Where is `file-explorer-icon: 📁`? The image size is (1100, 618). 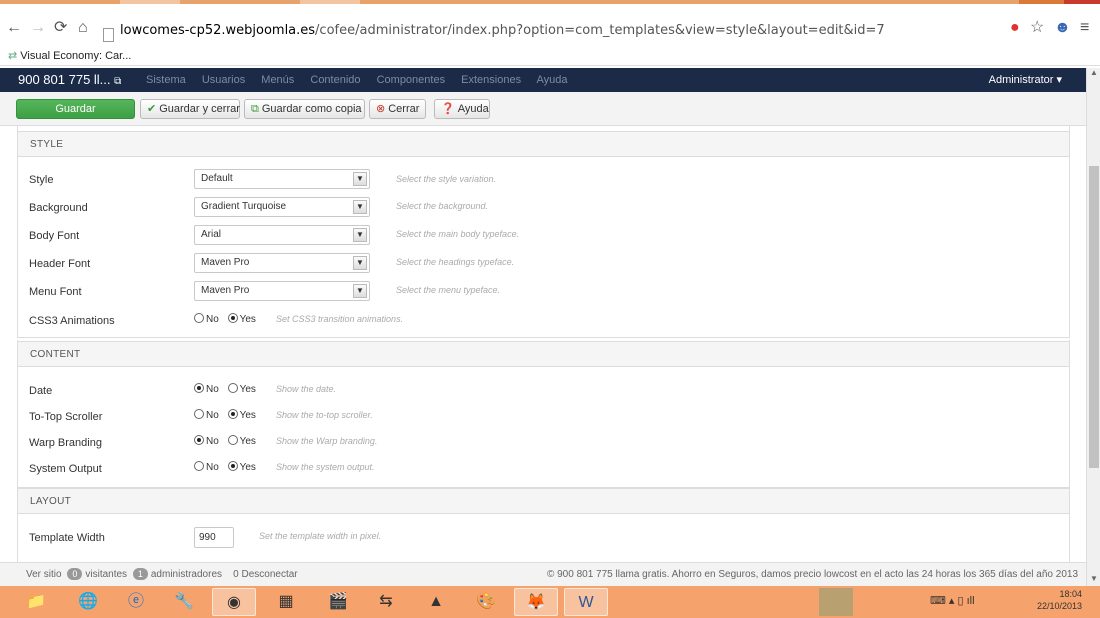 file-explorer-icon: 📁 is located at coordinates (36, 602).